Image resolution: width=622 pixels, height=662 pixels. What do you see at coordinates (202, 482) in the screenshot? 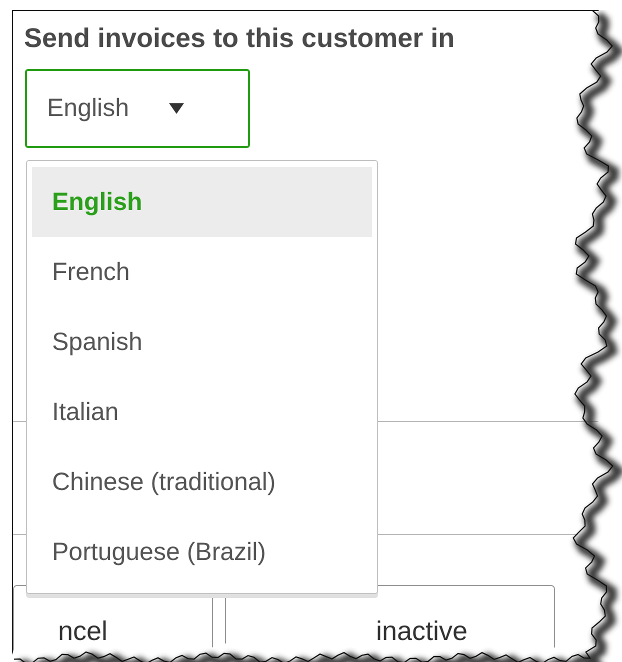
I see `dropdown-option: Chinese (traditional)` at bounding box center [202, 482].